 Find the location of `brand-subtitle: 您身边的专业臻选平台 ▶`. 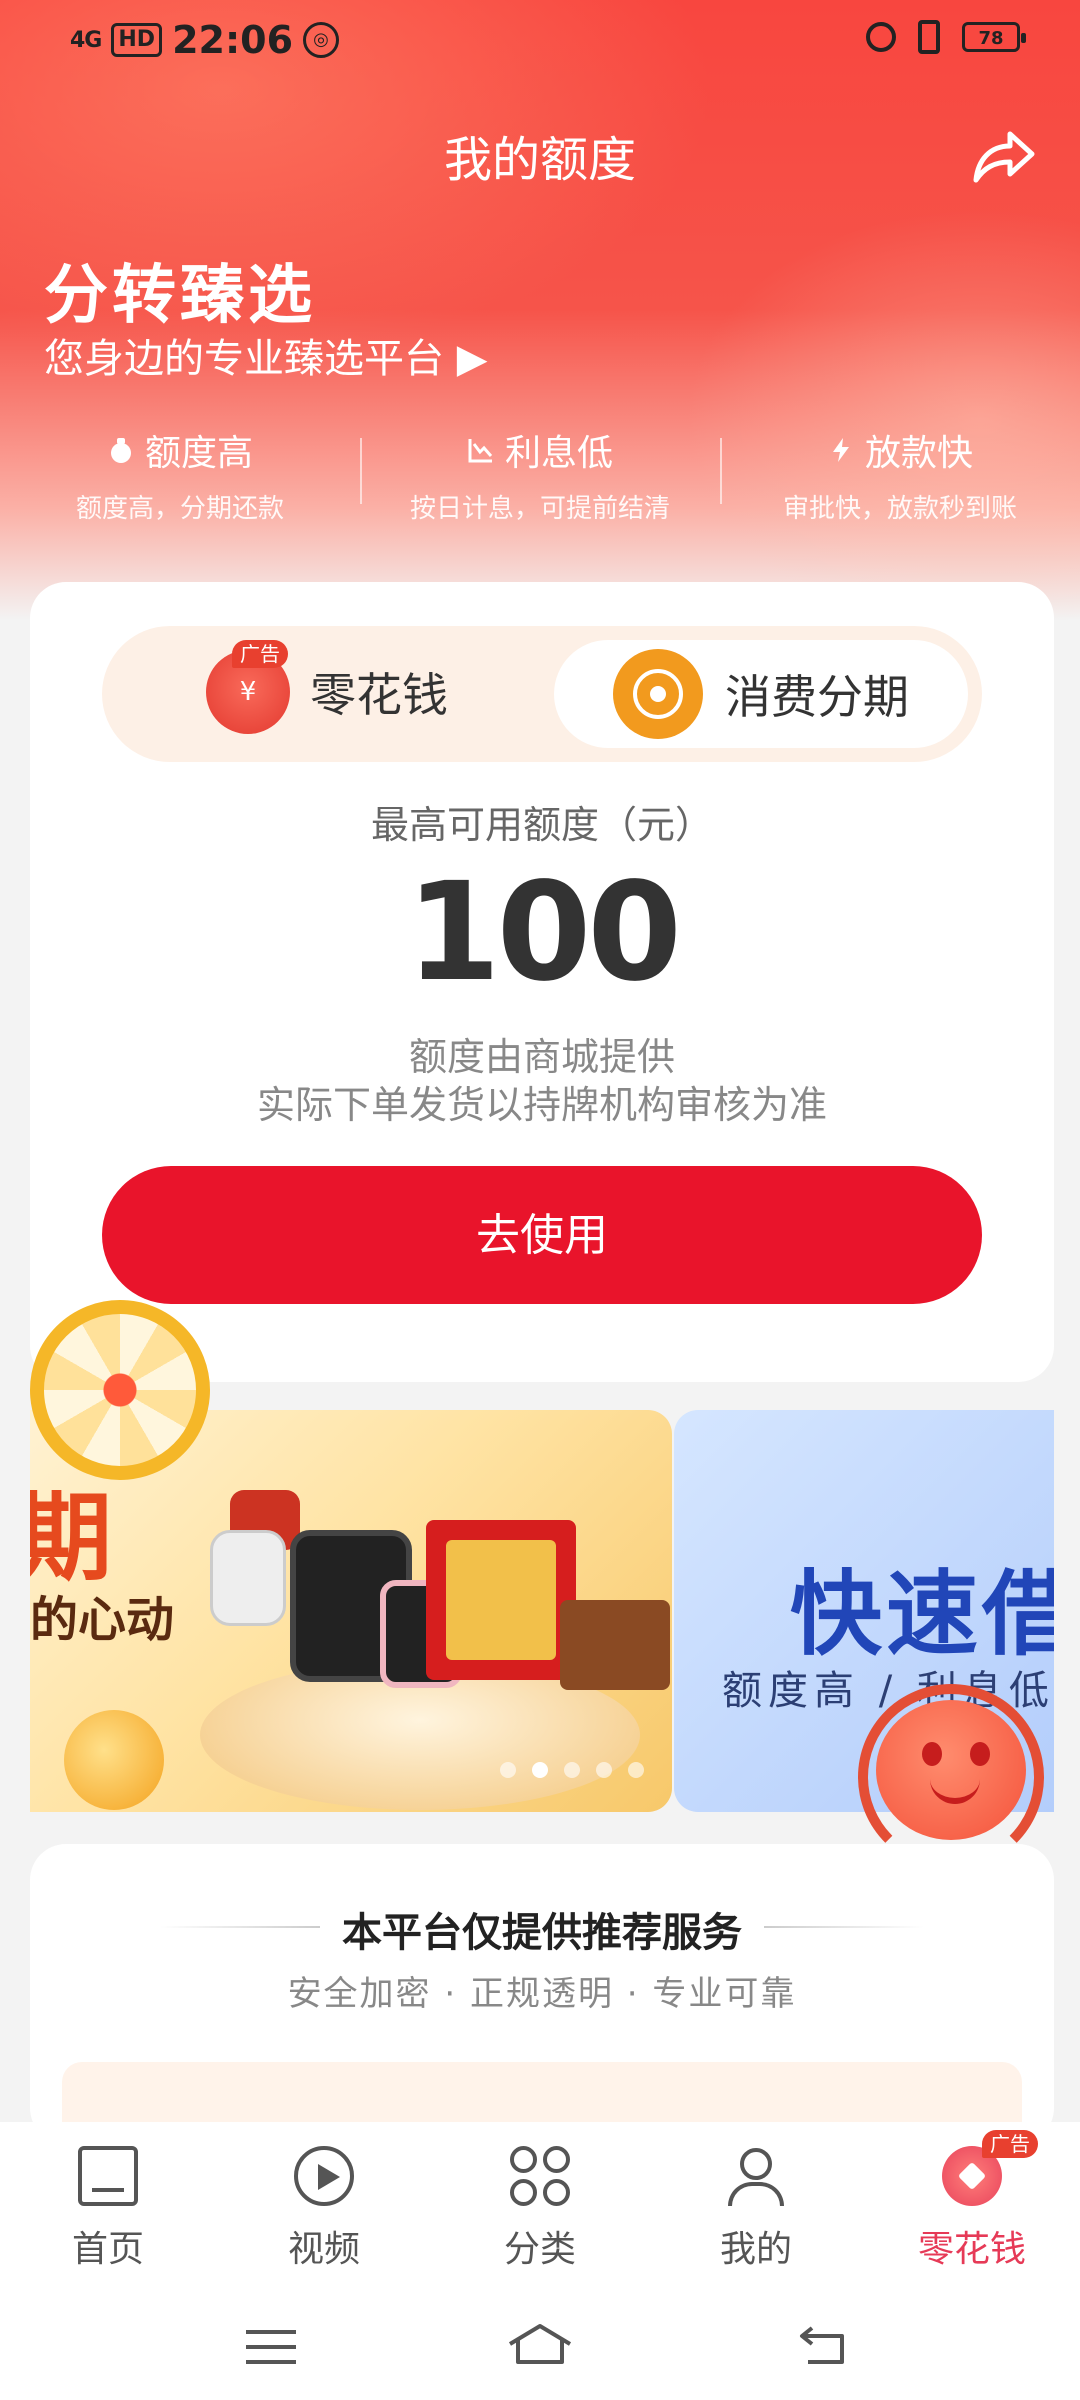

brand-subtitle: 您身边的专业臻选平台 ▶ is located at coordinates (265, 355).